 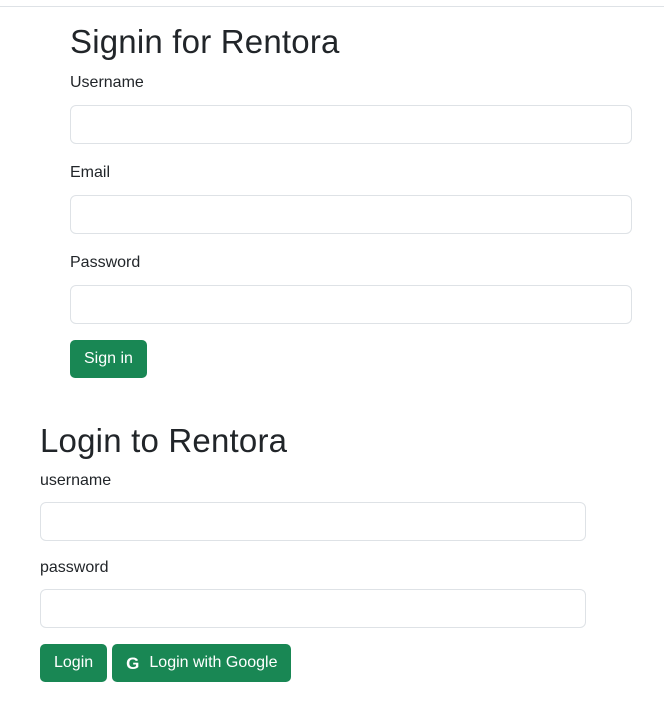 What do you see at coordinates (351, 214) in the screenshot?
I see `signin-email-input` at bounding box center [351, 214].